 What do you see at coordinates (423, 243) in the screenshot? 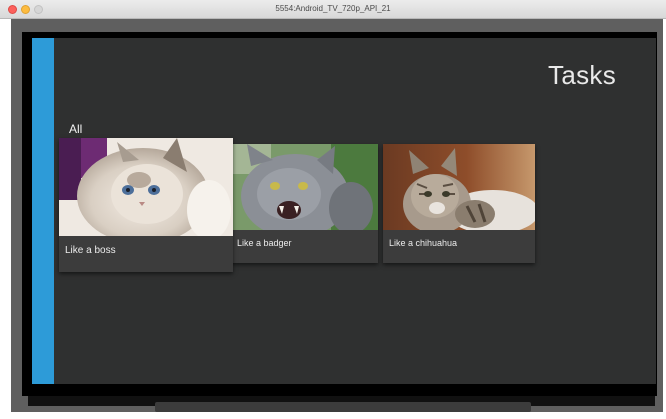
I see `card-label: Like a chihuahua` at bounding box center [423, 243].